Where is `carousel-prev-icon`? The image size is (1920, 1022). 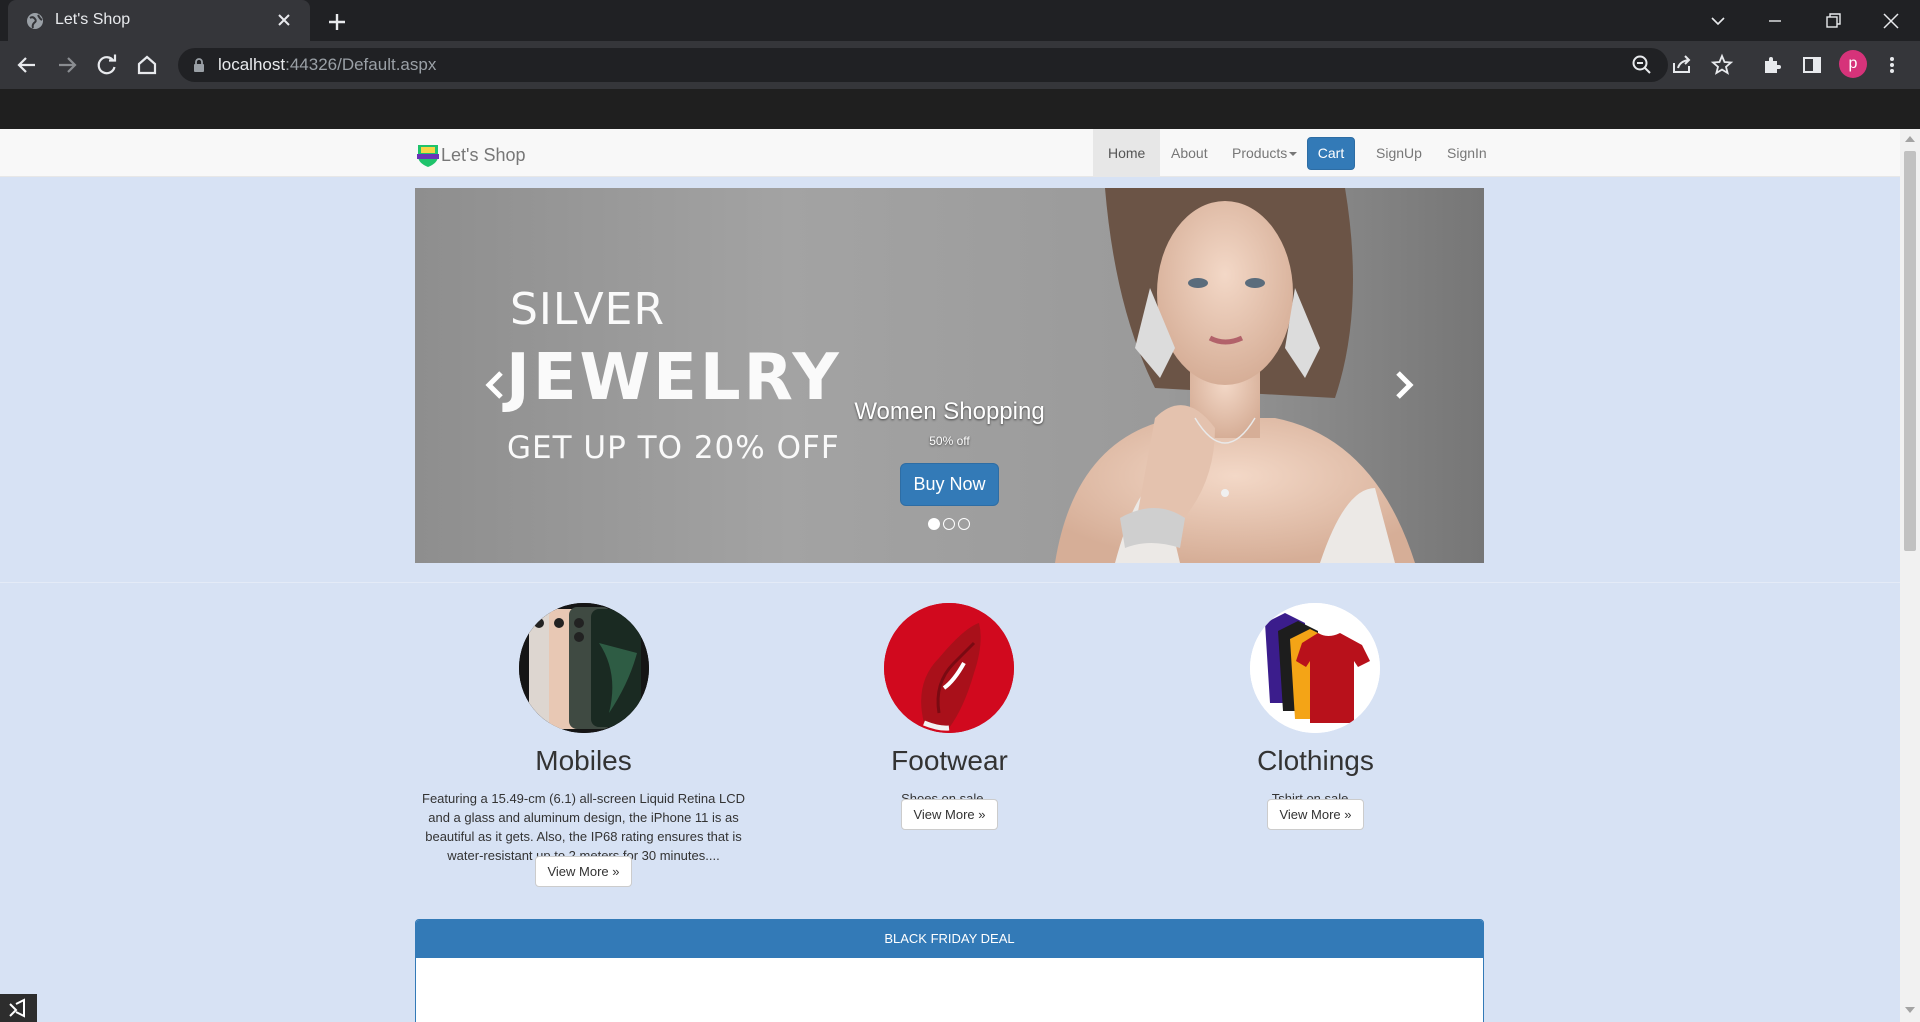
carousel-prev-icon is located at coordinates (496, 385).